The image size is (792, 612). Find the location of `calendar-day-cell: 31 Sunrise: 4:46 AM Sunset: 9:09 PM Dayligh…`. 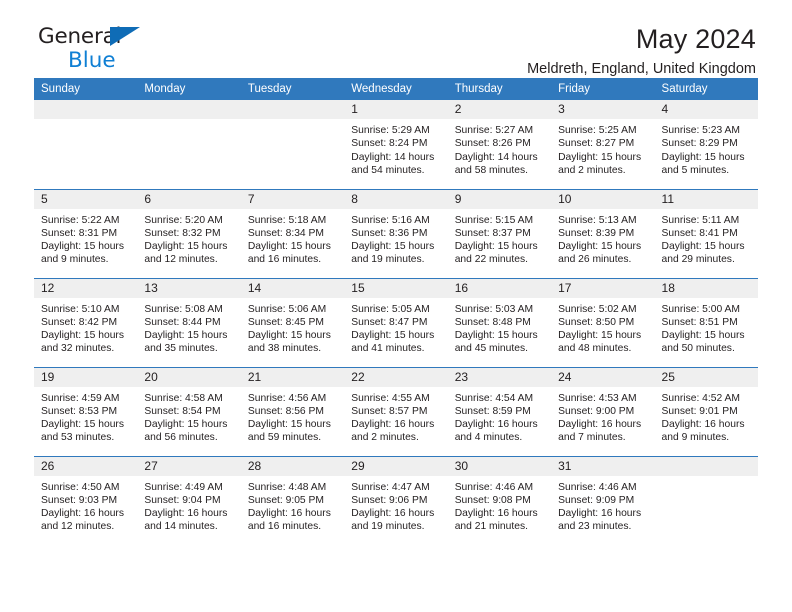

calendar-day-cell: 31 Sunrise: 4:46 AM Sunset: 9:09 PM Dayligh… is located at coordinates (603, 500).